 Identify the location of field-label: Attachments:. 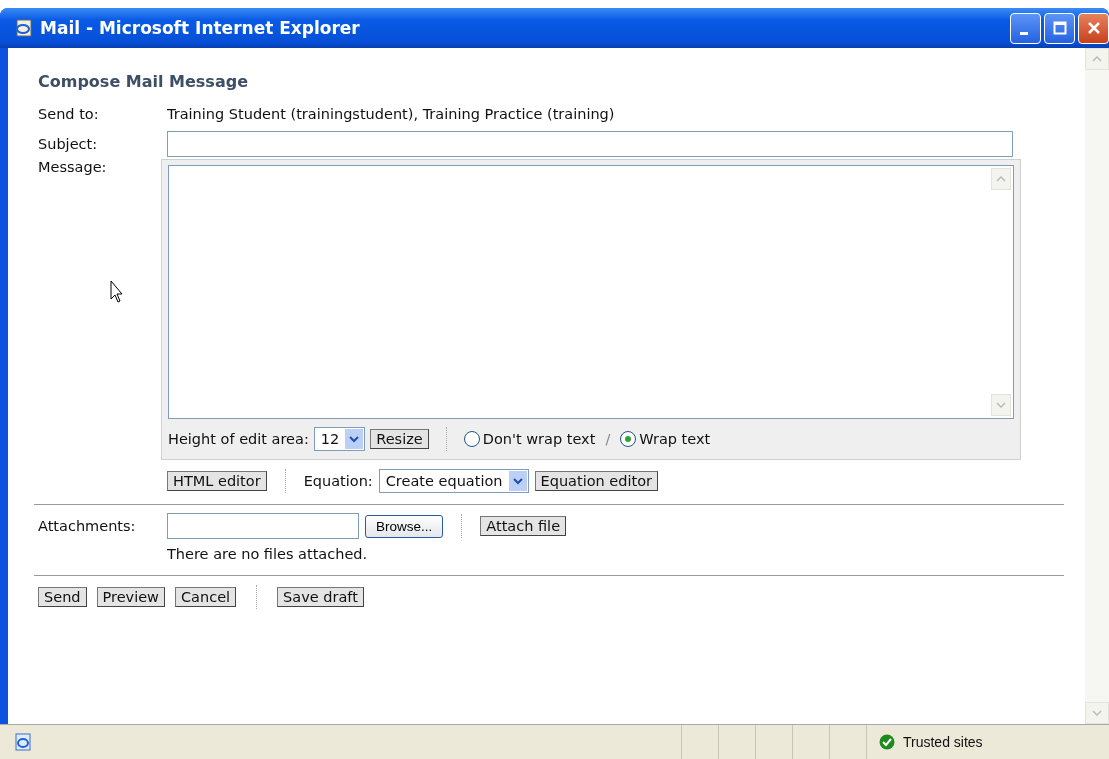
(87, 526).